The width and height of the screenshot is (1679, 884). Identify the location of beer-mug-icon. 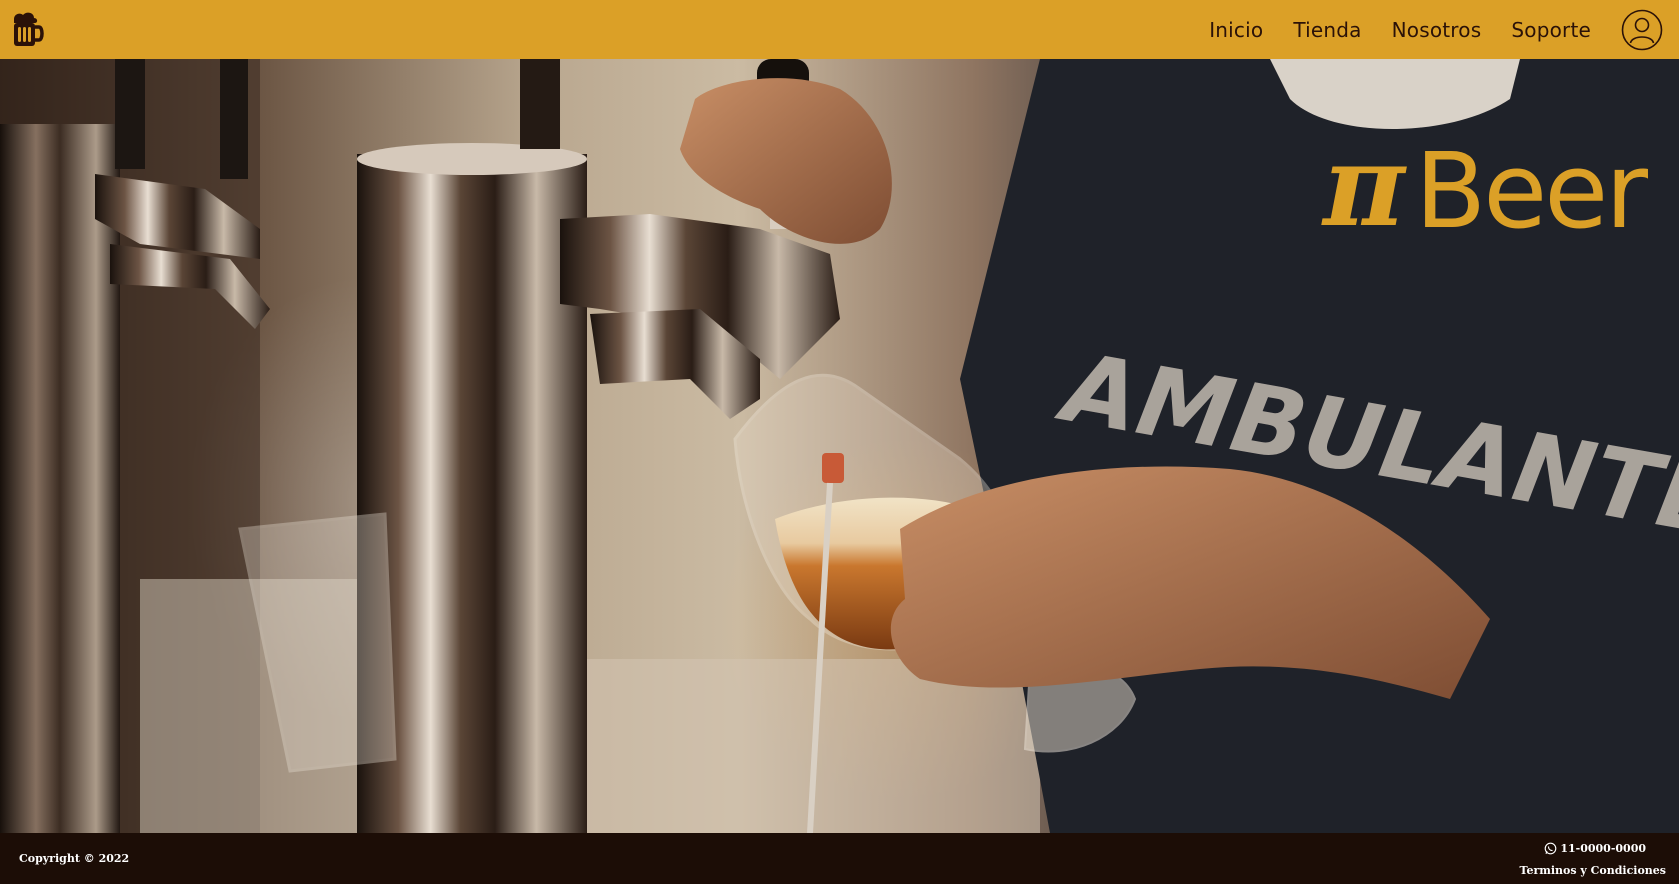
(27, 30).